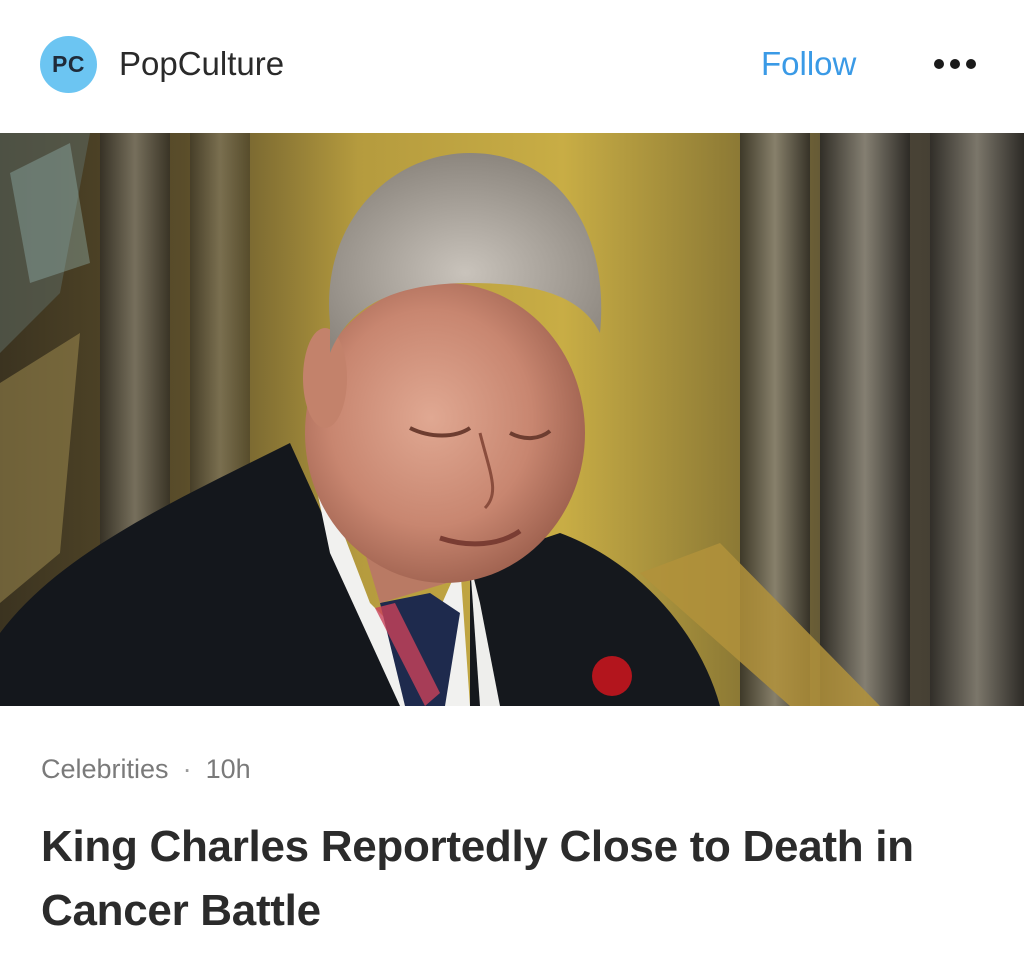 This screenshot has height=957, width=1024. I want to click on publisher-name: PopCulture, so click(201, 64).